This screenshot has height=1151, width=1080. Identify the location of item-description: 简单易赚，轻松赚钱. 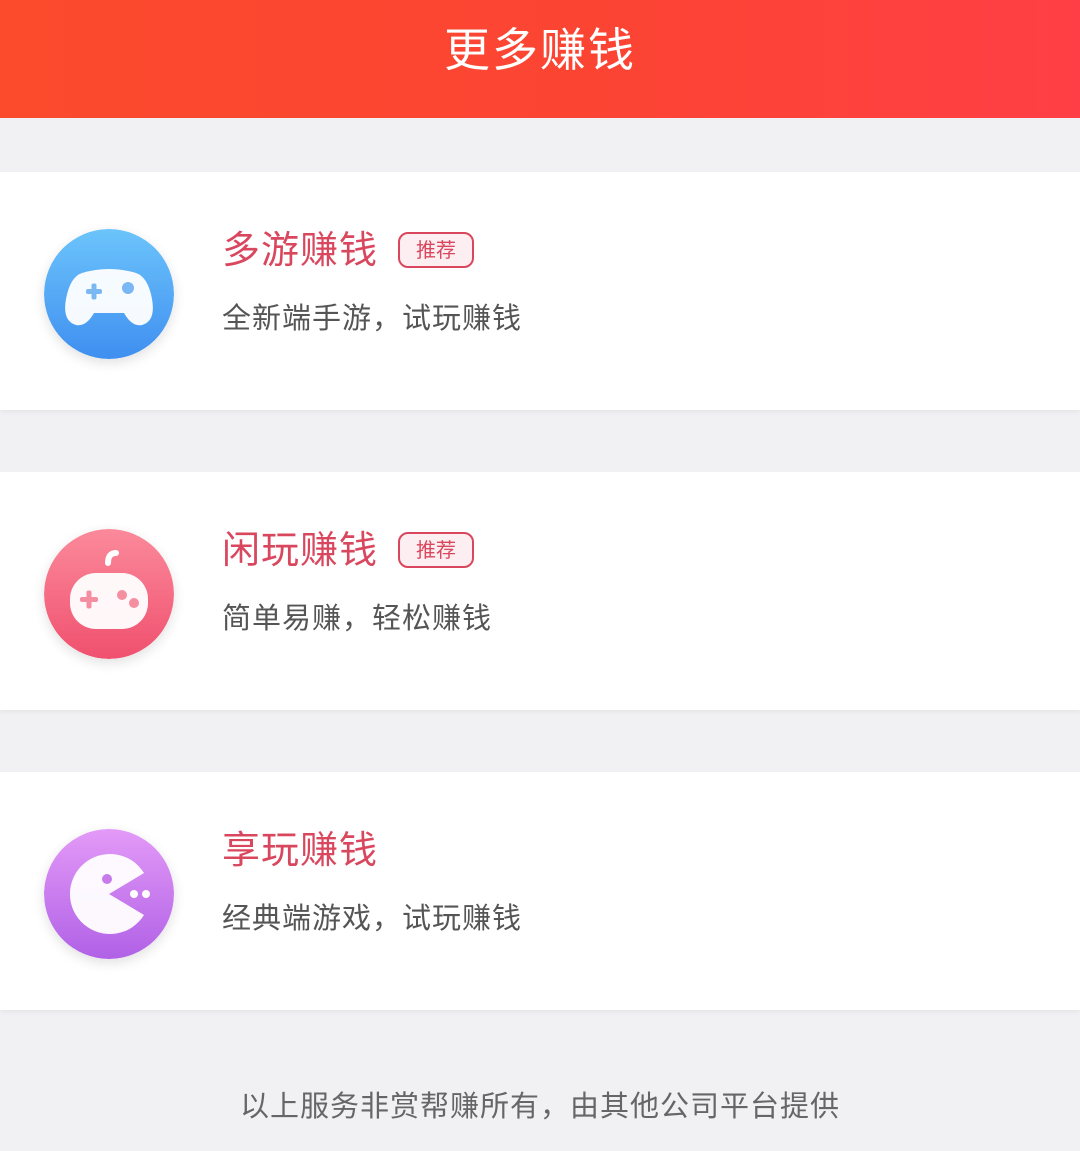
(357, 618).